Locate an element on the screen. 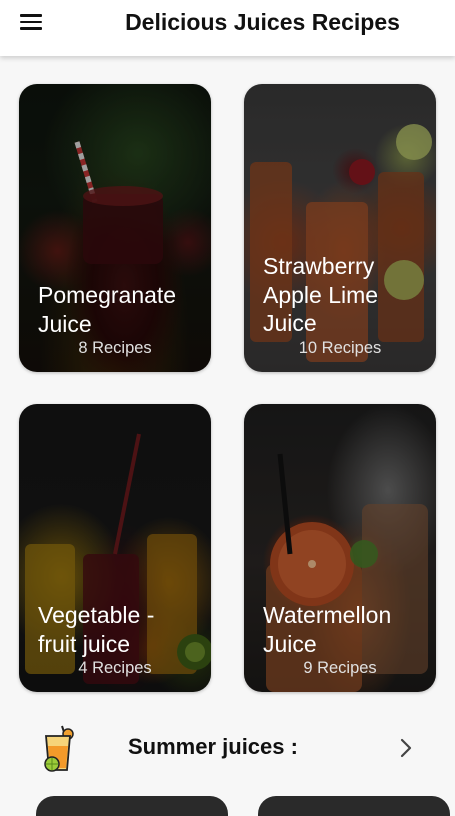  summer-juices-section: Summer juices : is located at coordinates (227, 748).